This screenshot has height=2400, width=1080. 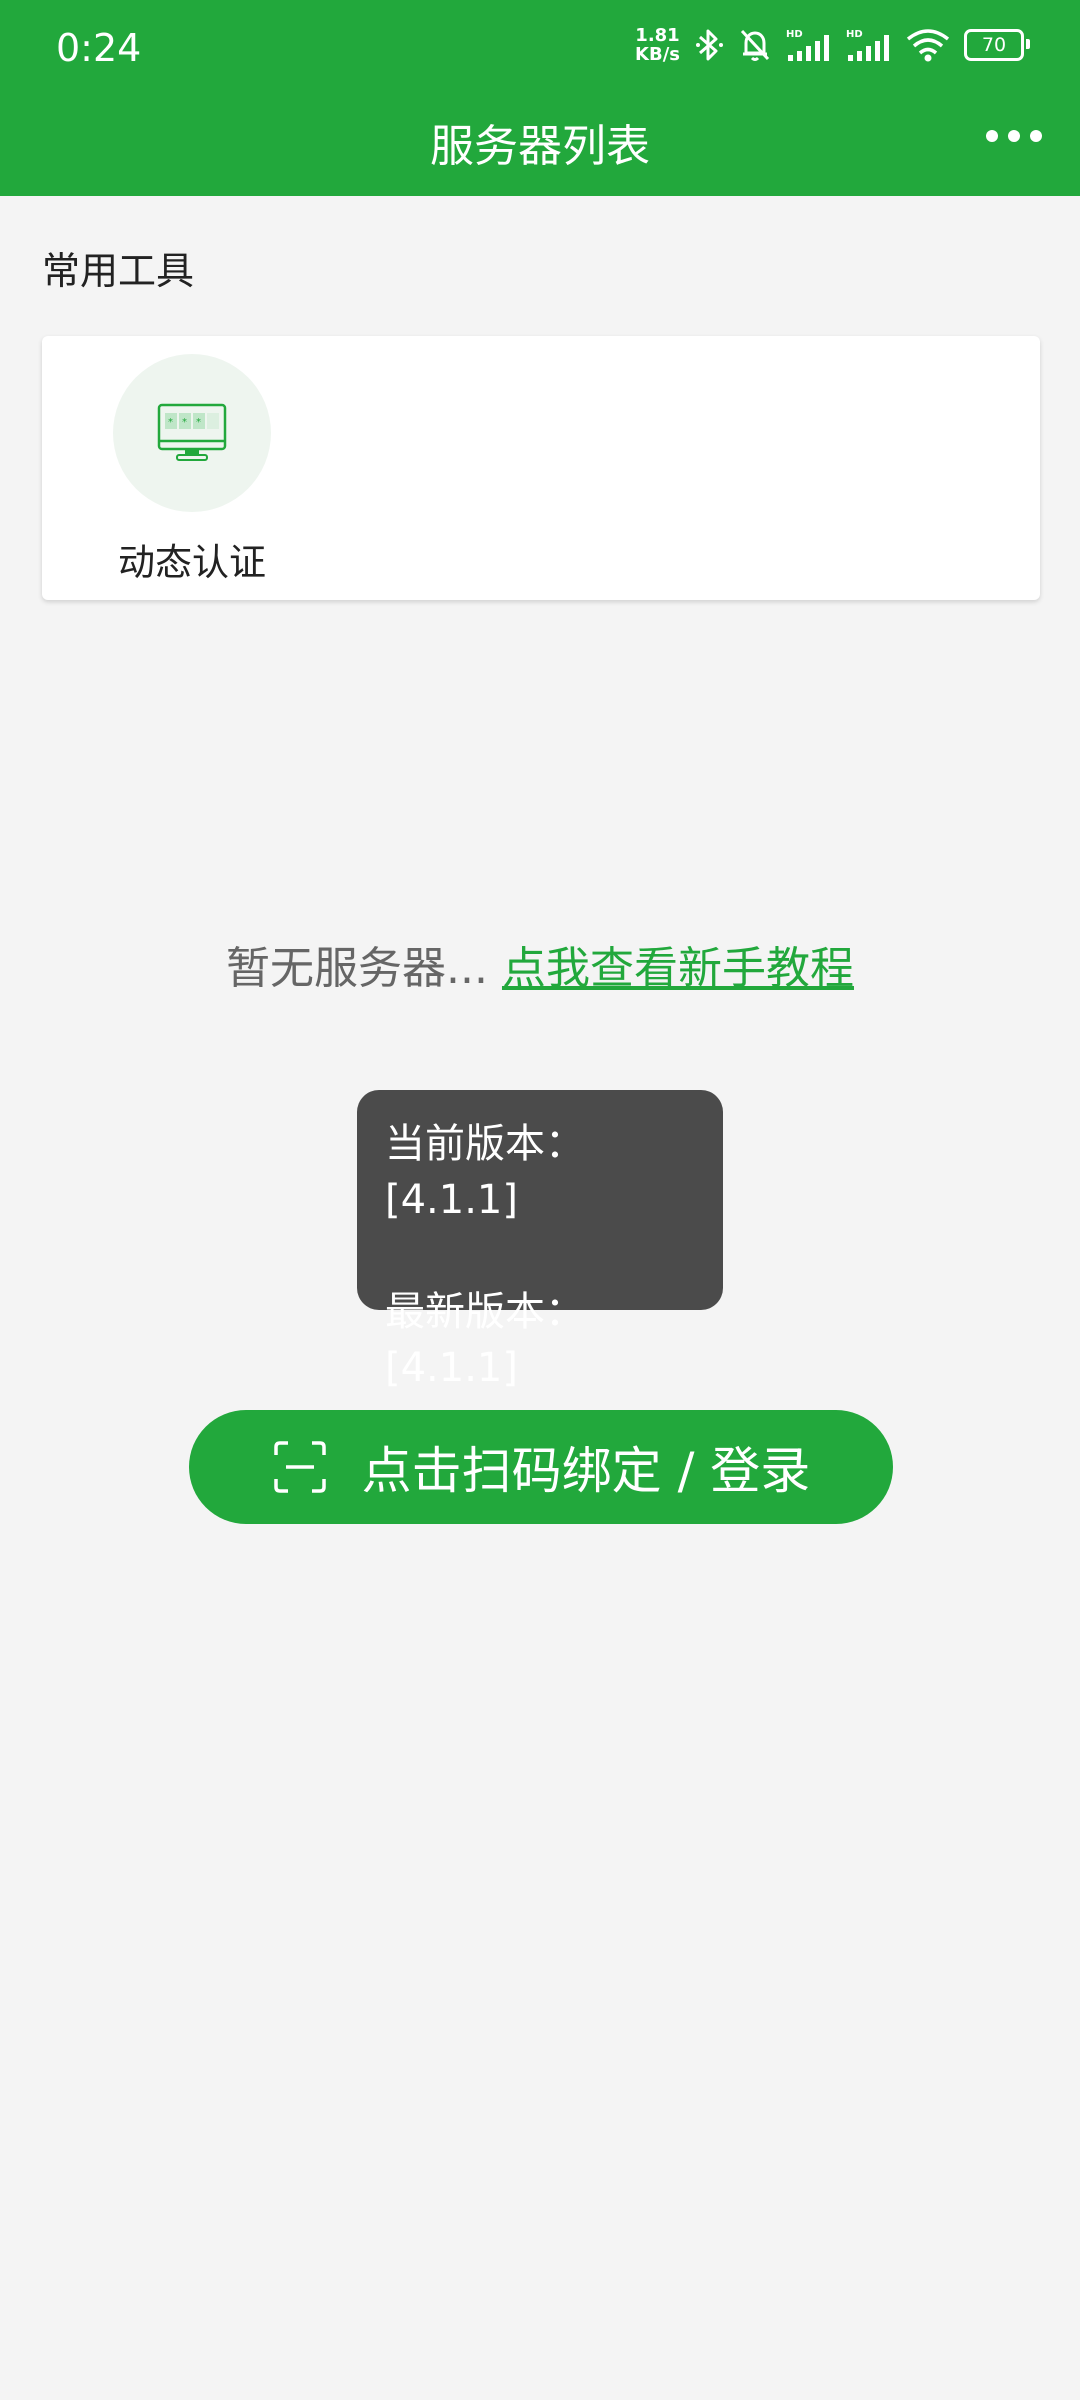 I want to click on scan-bind-login-button: 点击扫码绑定 / 登录, so click(x=541, y=1467).